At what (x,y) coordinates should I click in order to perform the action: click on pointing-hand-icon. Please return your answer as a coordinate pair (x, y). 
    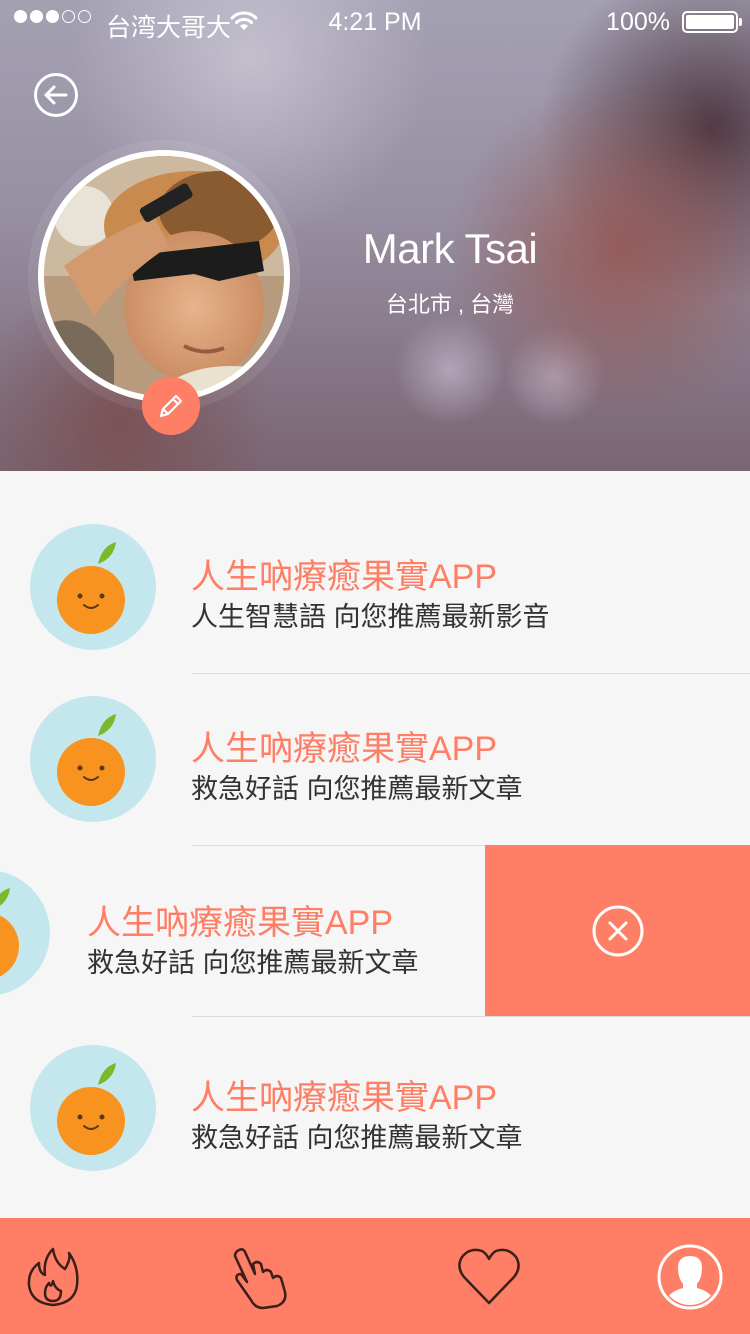
    Looking at the image, I should click on (260, 1279).